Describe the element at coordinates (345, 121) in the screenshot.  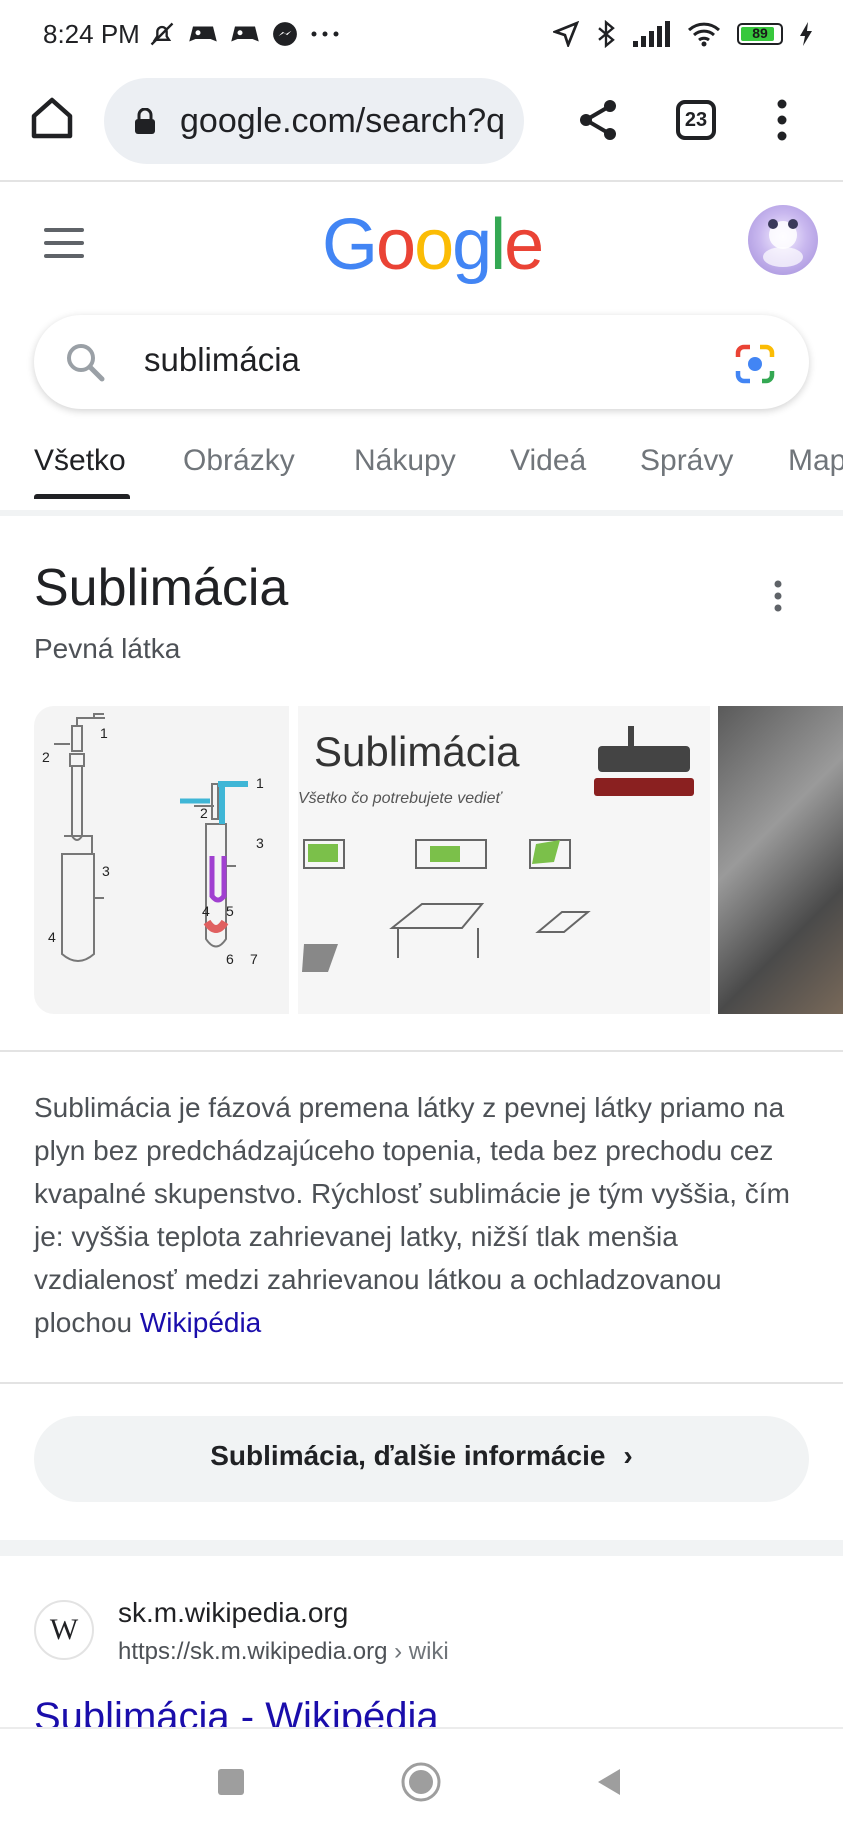
I see `url-text: google.com/search?q` at that location.